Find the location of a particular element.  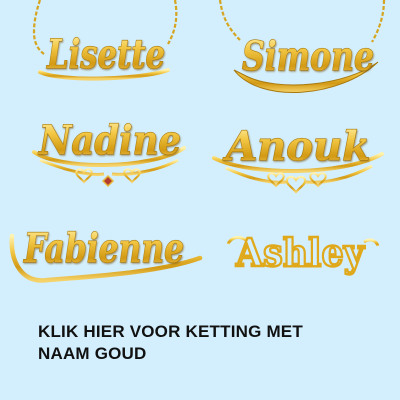

gem-icon is located at coordinates (108, 181).